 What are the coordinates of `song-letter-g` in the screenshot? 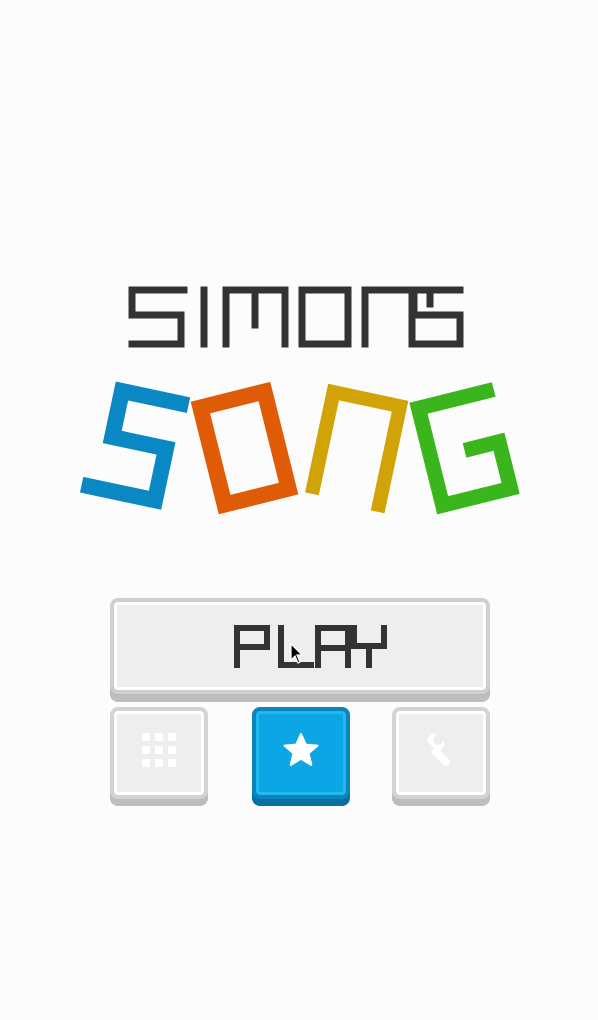 It's located at (464, 448).